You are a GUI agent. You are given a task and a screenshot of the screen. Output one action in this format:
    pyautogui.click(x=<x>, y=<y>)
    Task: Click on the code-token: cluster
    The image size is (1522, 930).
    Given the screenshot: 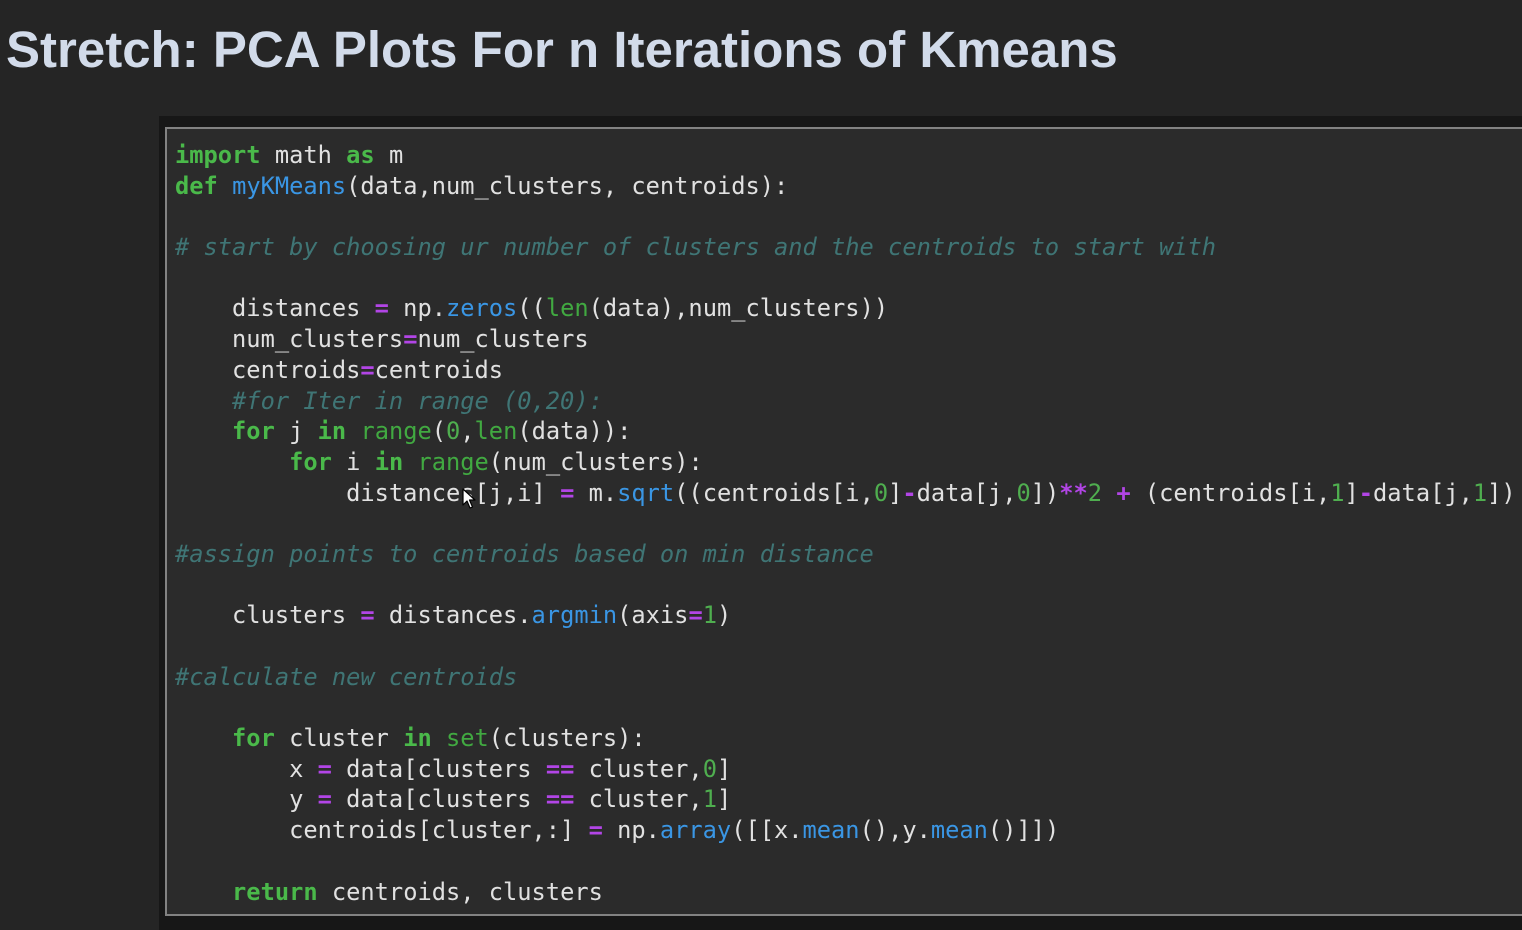 What is the action you would take?
    pyautogui.click(x=339, y=738)
    